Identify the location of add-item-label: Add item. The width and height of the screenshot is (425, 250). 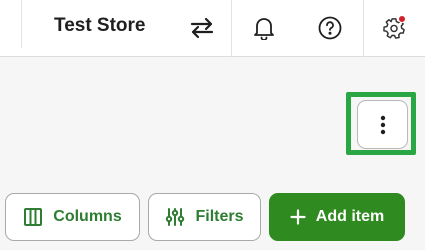
(350, 216).